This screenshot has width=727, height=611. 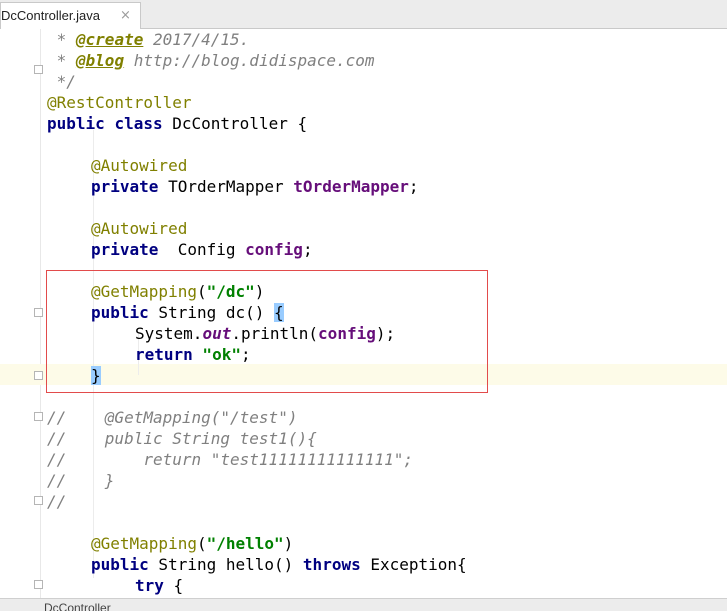 I want to click on code-line: //, so click(x=56, y=501).